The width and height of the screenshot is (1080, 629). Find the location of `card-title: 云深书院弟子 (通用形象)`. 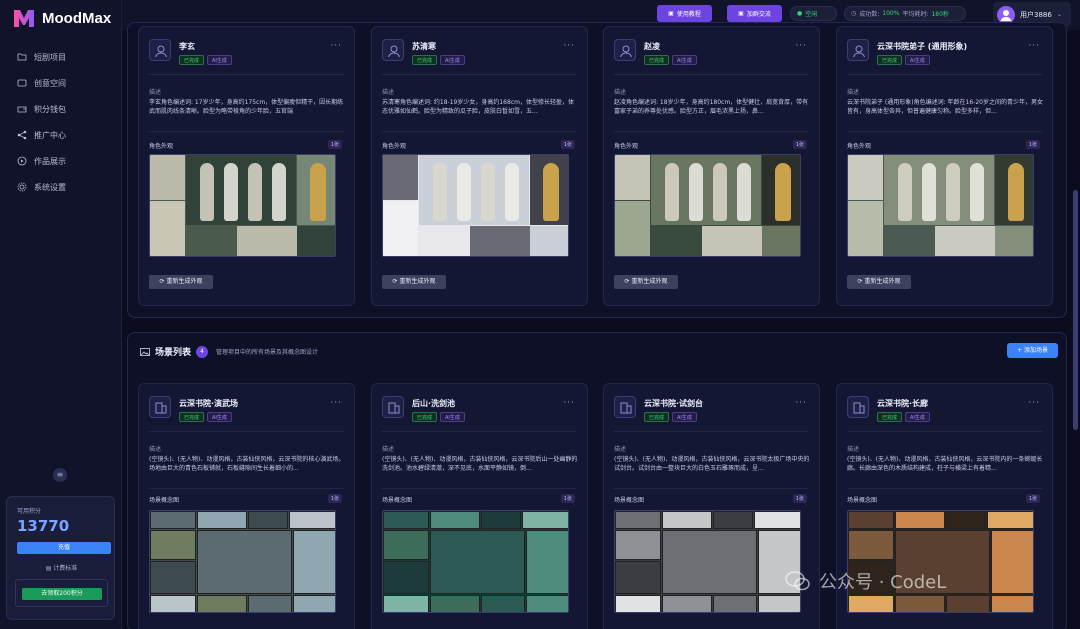

card-title: 云深书院弟子 (通用形象) is located at coordinates (922, 46).